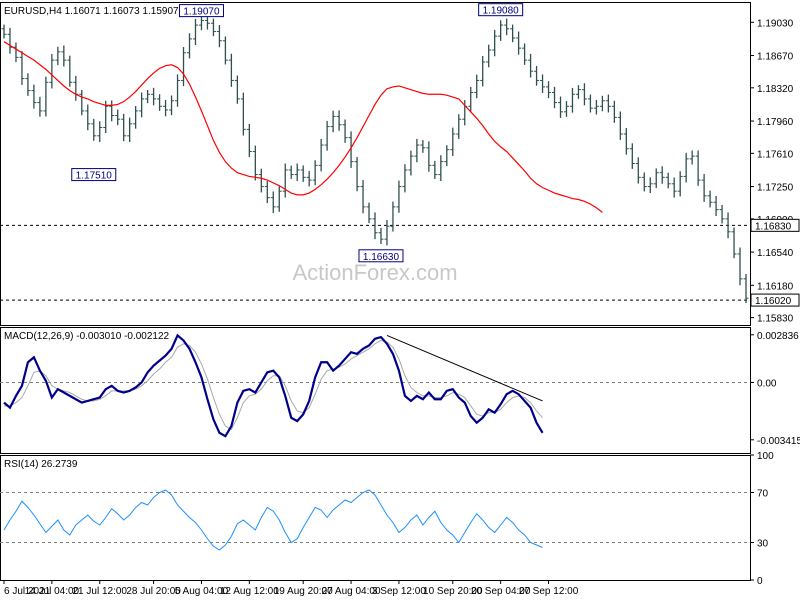 The width and height of the screenshot is (800, 605). Describe the element at coordinates (374, 272) in the screenshot. I see `watermark: ActionForex.com` at that location.